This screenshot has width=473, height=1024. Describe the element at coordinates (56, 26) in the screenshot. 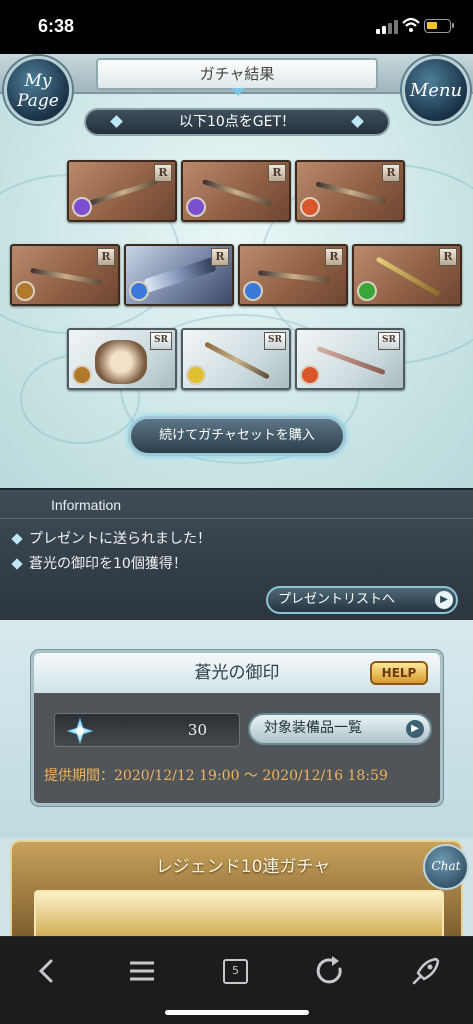

I see `status-time: 6:38` at that location.